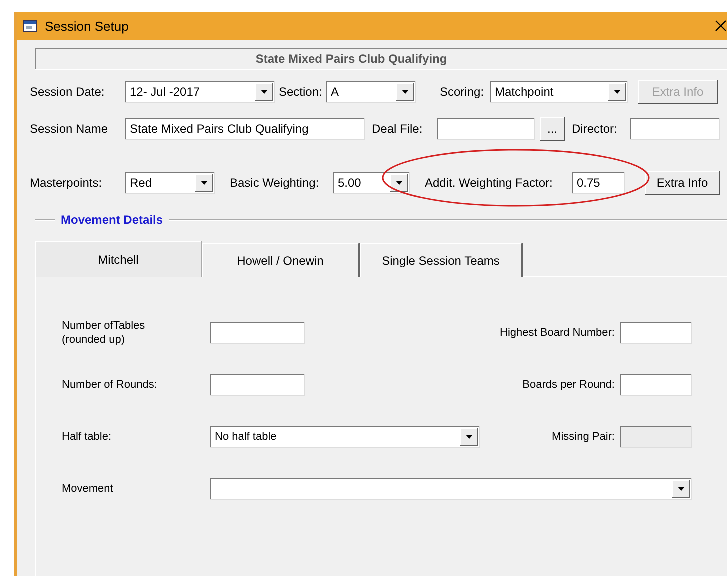 The width and height of the screenshot is (727, 576). What do you see at coordinates (87, 437) in the screenshot?
I see `field-label: Half table:` at bounding box center [87, 437].